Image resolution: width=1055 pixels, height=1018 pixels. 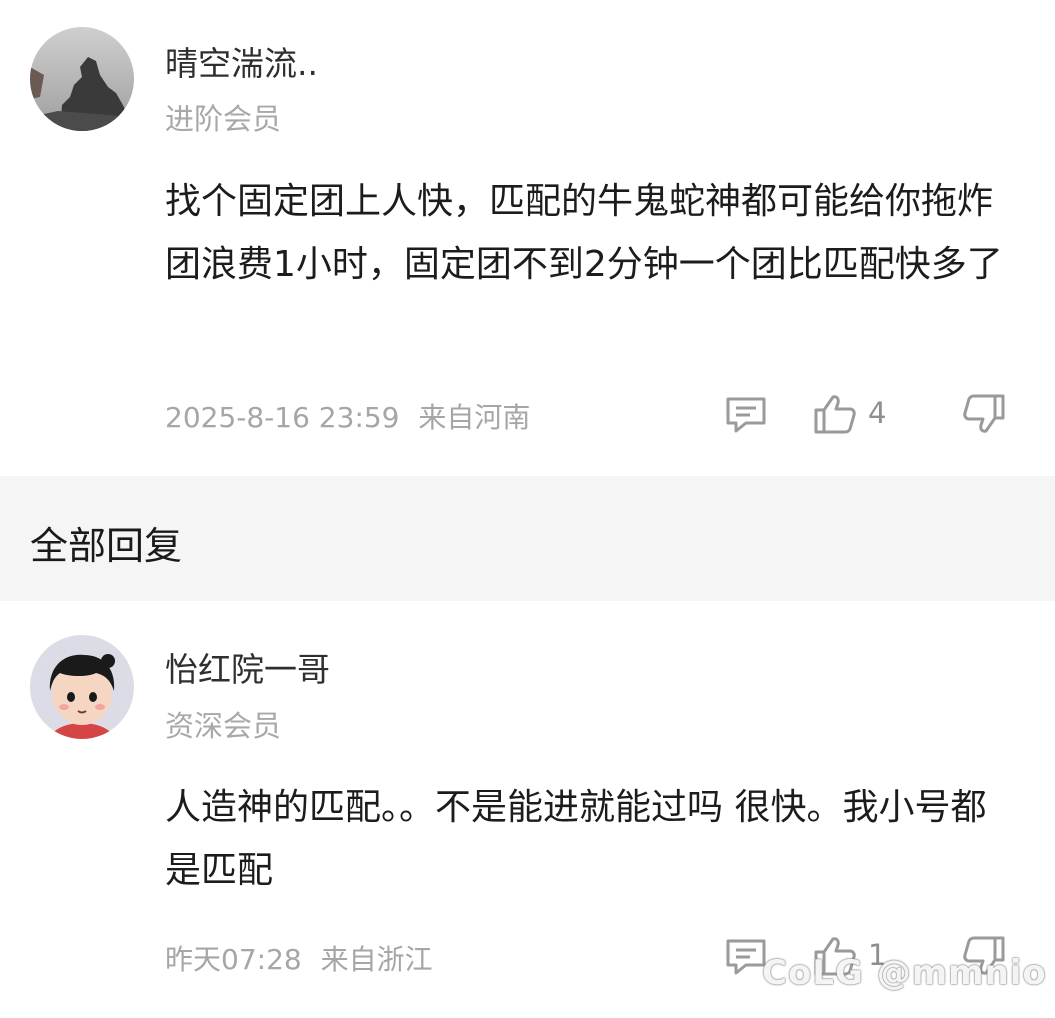 I want to click on reply-meta: 昨天07:28 来自浙江, so click(x=299, y=958).